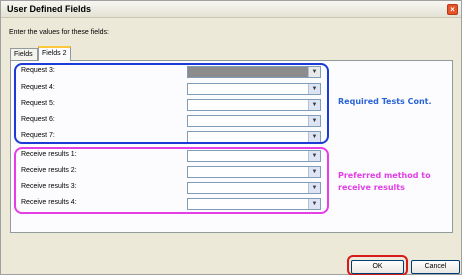 This screenshot has width=462, height=275. I want to click on window-title: User Defined Fields, so click(49, 9).